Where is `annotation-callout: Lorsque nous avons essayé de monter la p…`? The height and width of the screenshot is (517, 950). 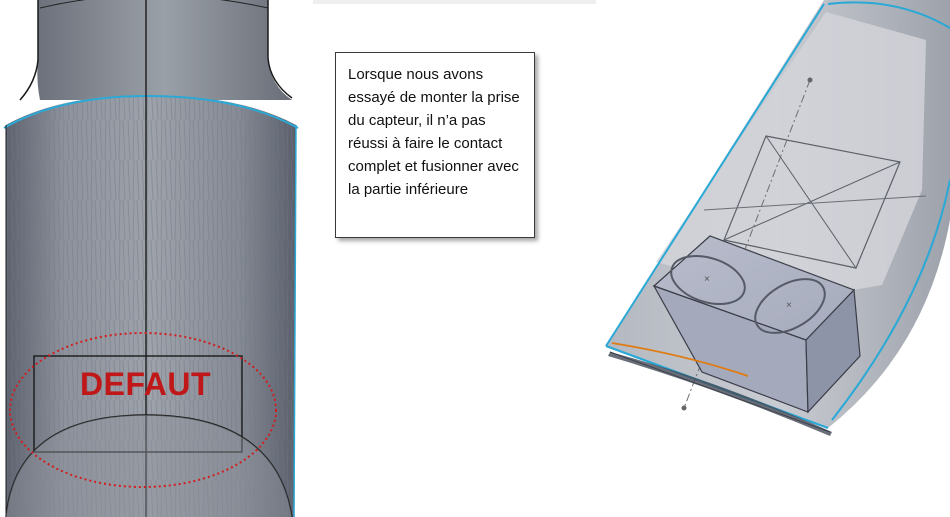 annotation-callout: Lorsque nous avons essayé de monter la p… is located at coordinates (435, 145).